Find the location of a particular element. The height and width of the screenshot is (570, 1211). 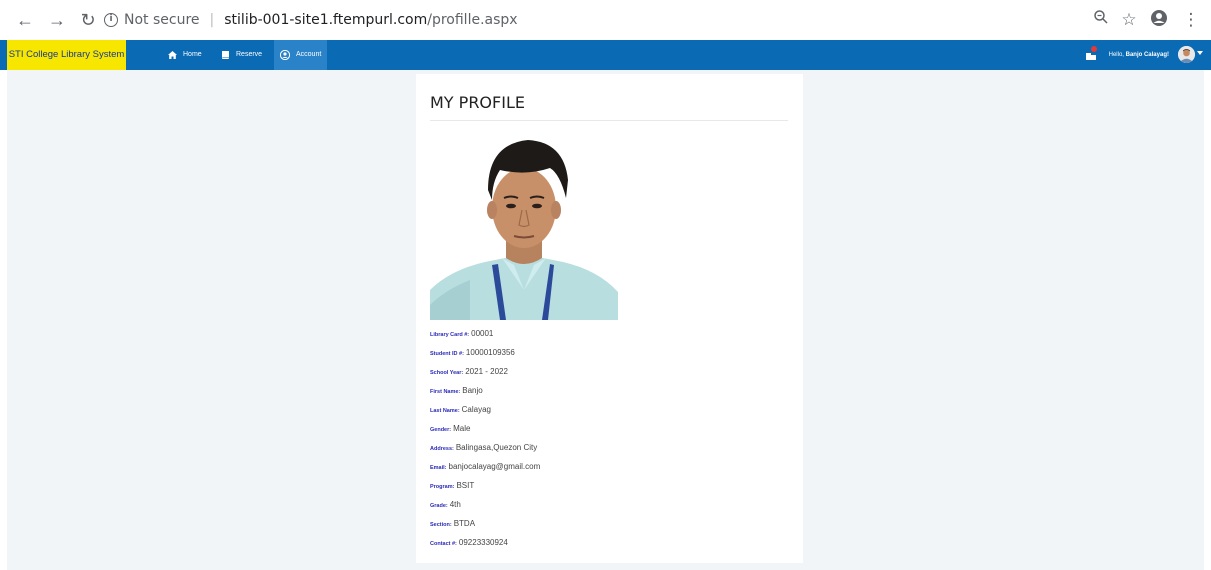

profile-row-email: Email: banjocalayag@gmail.com is located at coordinates (485, 466).